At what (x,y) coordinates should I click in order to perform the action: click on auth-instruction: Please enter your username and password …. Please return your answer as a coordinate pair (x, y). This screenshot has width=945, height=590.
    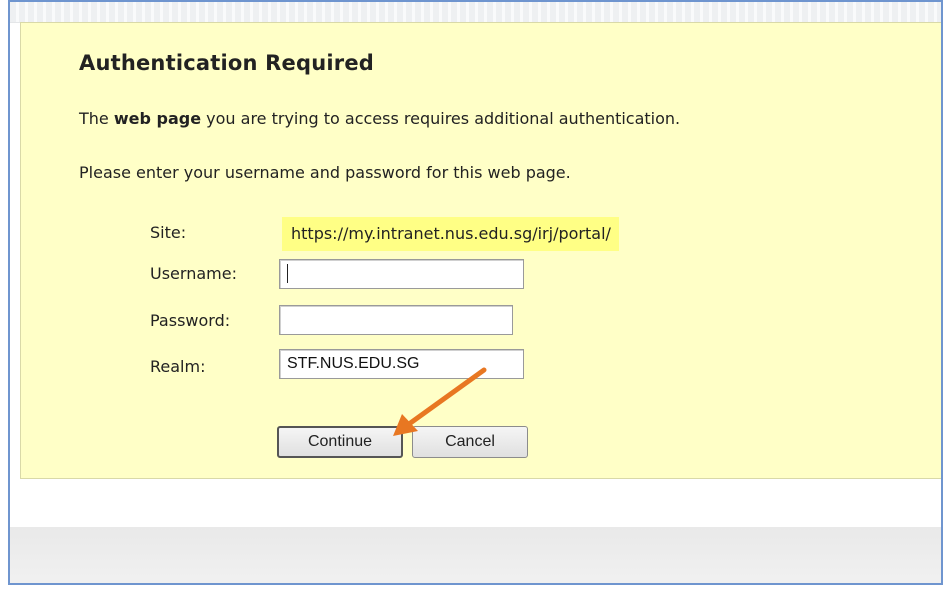
    Looking at the image, I should click on (325, 172).